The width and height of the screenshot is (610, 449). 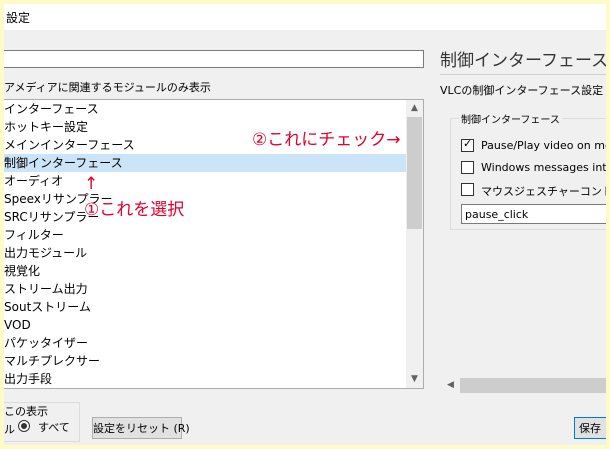 What do you see at coordinates (205, 253) in the screenshot?
I see `list-item: 出力モジュール` at bounding box center [205, 253].